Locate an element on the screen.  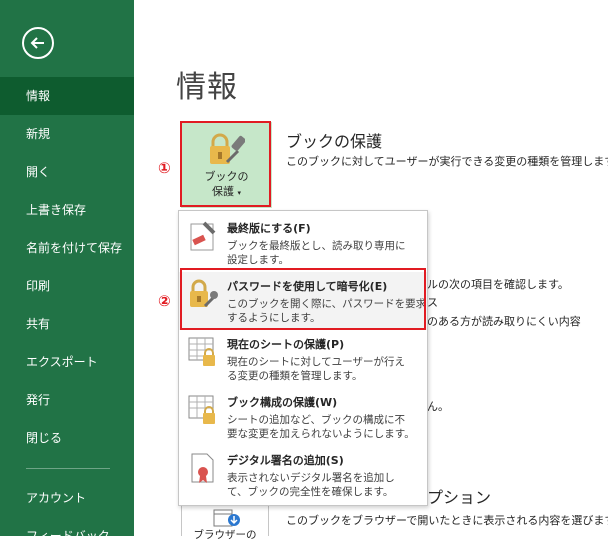
protect-section-description: このブックに対してユーザーが実行できる変更の種類を管理します。 is located at coordinates (447, 161).